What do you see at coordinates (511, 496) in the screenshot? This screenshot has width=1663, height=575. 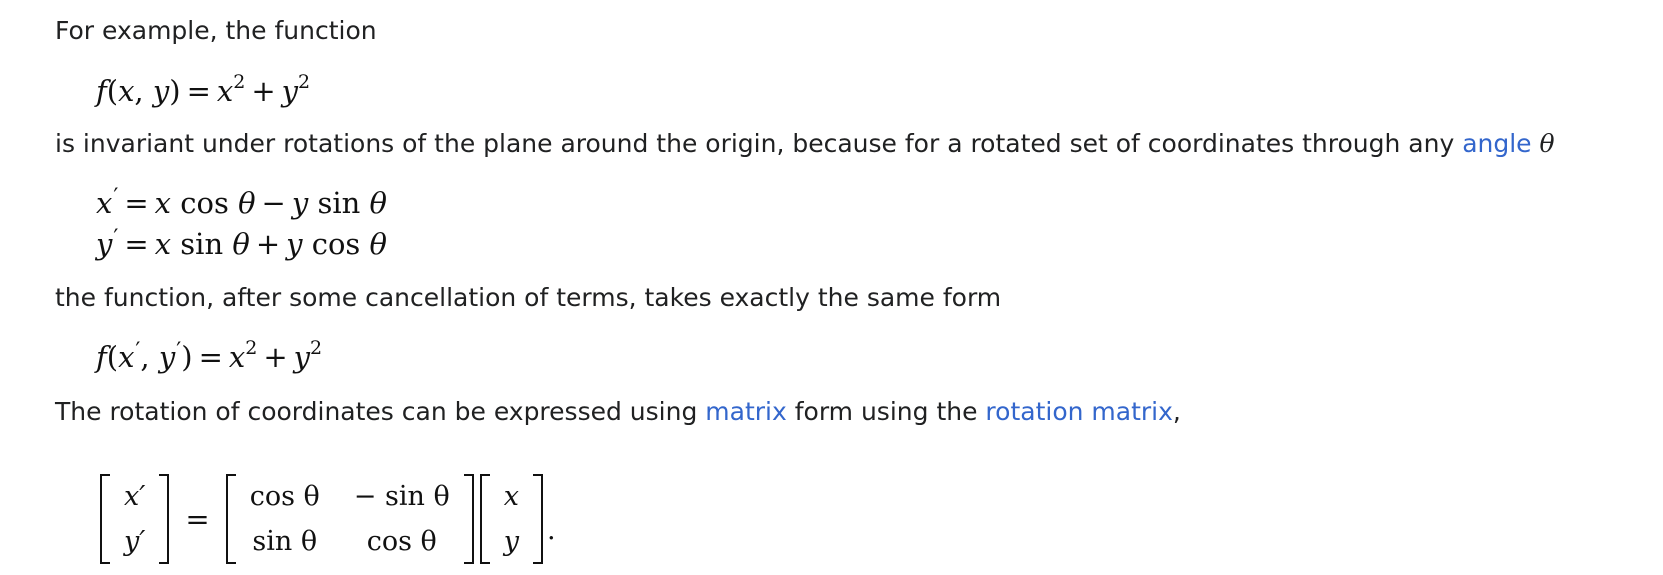 I see `matrix-rhs-entry: x` at bounding box center [511, 496].